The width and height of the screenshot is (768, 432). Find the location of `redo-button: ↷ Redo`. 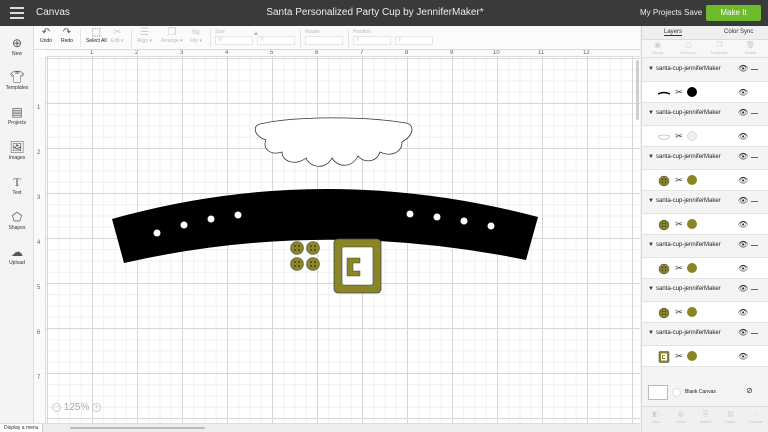

redo-button: ↷ Redo is located at coordinates (67, 35).